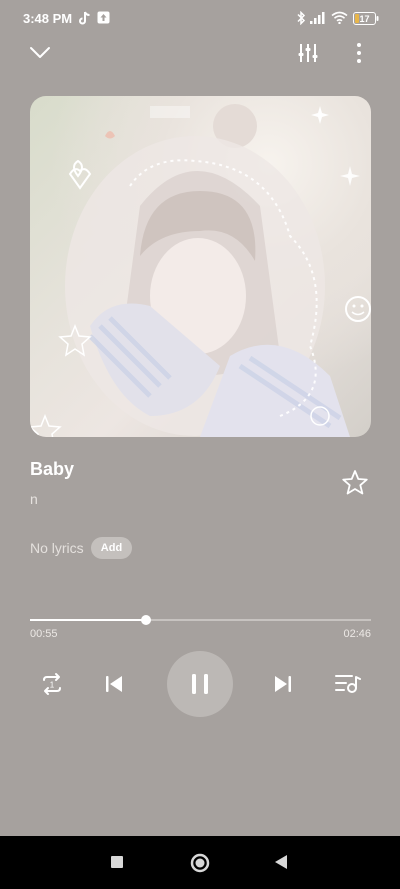 The height and width of the screenshot is (889, 400). Describe the element at coordinates (308, 55) in the screenshot. I see `equalizer-icon` at that location.